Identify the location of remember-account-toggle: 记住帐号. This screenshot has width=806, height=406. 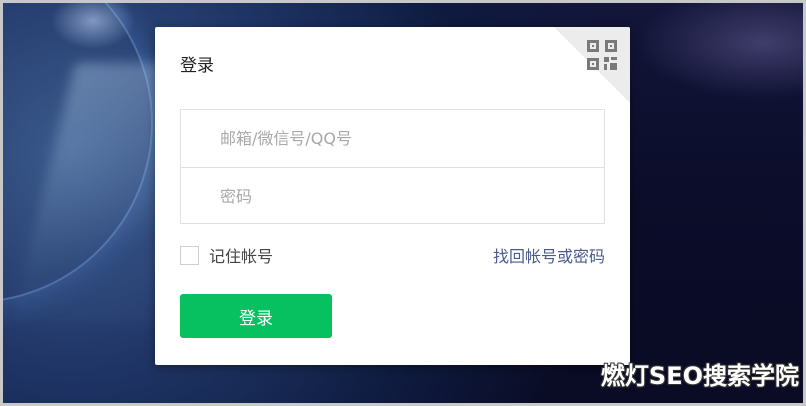
(226, 255).